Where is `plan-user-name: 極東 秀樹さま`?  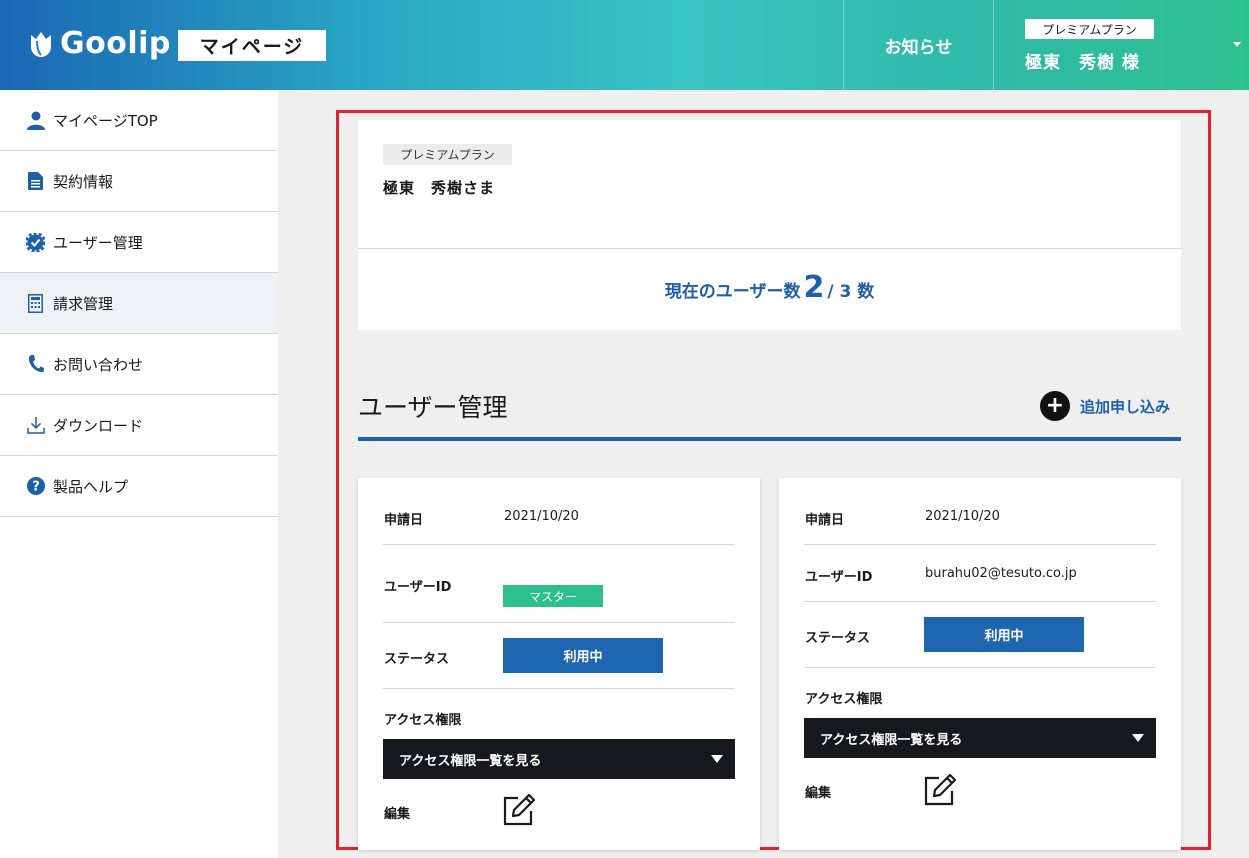
plan-user-name: 極東 秀樹さま is located at coordinates (439, 188).